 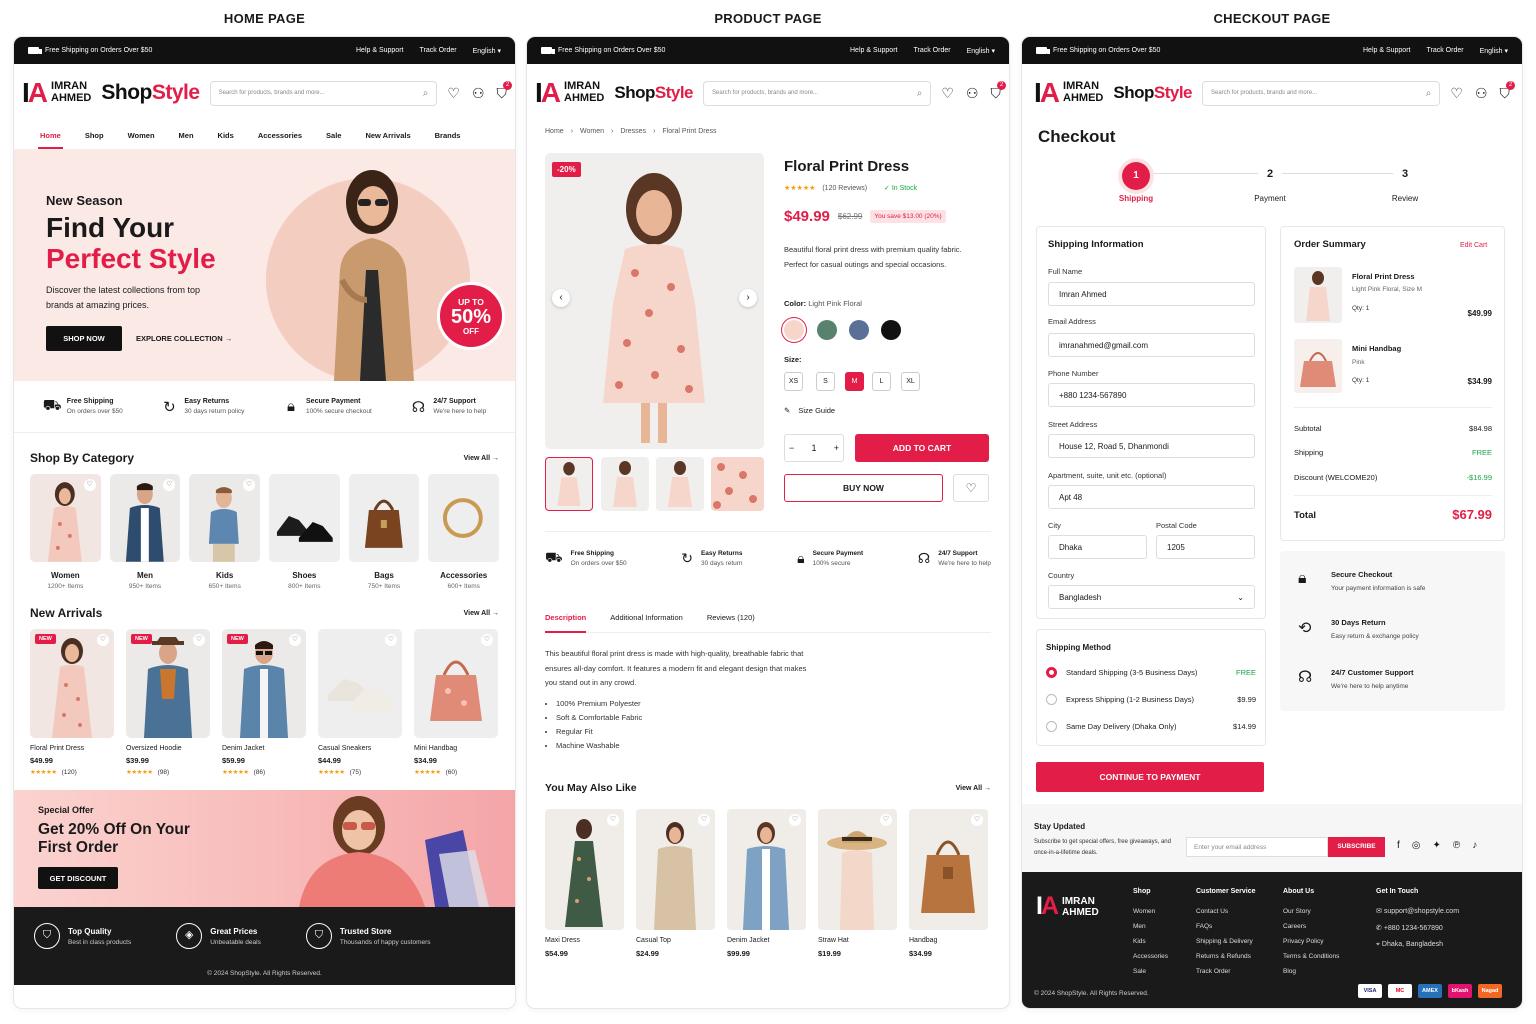 What do you see at coordinates (793, 381) in the screenshot?
I see `size-xs: XS` at bounding box center [793, 381].